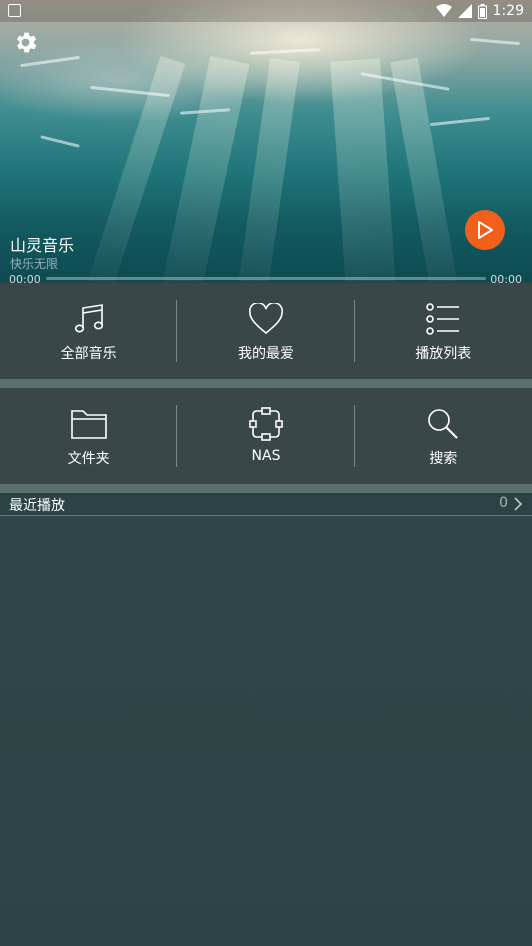 The width and height of the screenshot is (532, 946). Describe the element at coordinates (443, 10) in the screenshot. I see `wifi-icon` at that location.